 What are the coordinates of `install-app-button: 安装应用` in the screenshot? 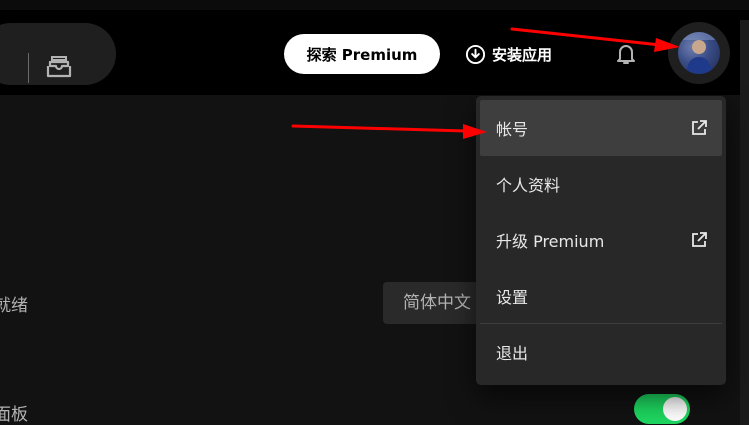 It's located at (508, 54).